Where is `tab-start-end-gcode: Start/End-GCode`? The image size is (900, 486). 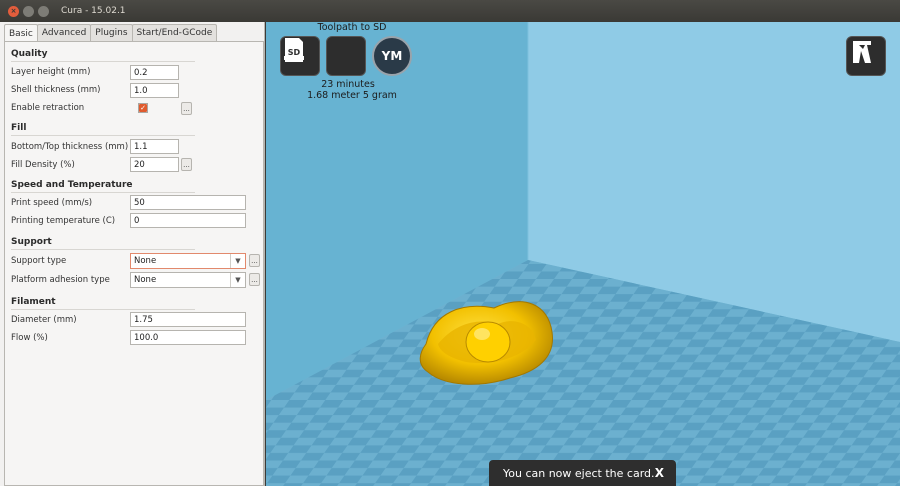 tab-start-end-gcode: Start/End-GCode is located at coordinates (174, 32).